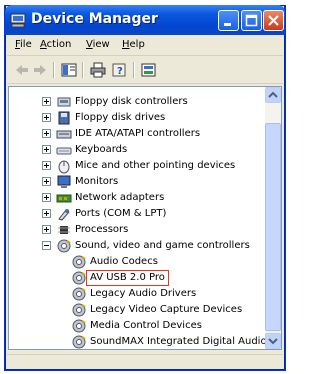 The height and width of the screenshot is (374, 320). I want to click on show-hide-tree-icon, so click(69, 70).